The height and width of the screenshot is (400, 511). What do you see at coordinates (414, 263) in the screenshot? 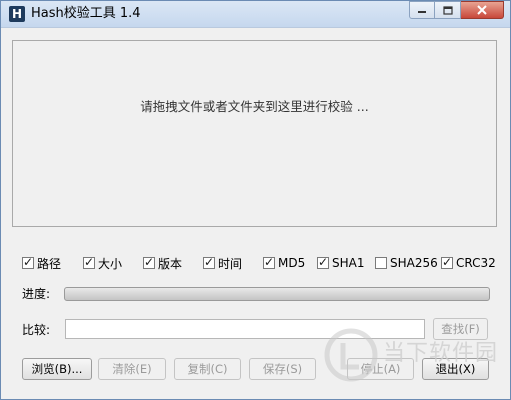
I see `option-label: SHA256` at bounding box center [414, 263].